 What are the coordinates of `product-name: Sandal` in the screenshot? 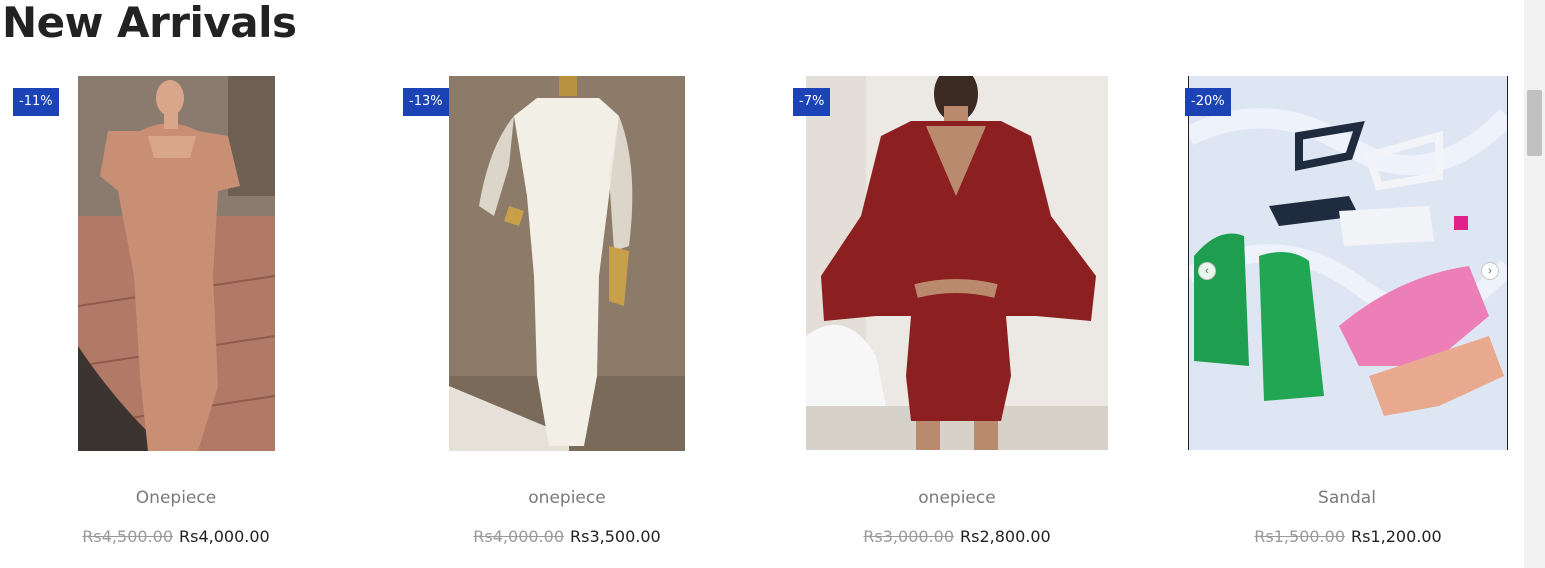 It's located at (1347, 498).